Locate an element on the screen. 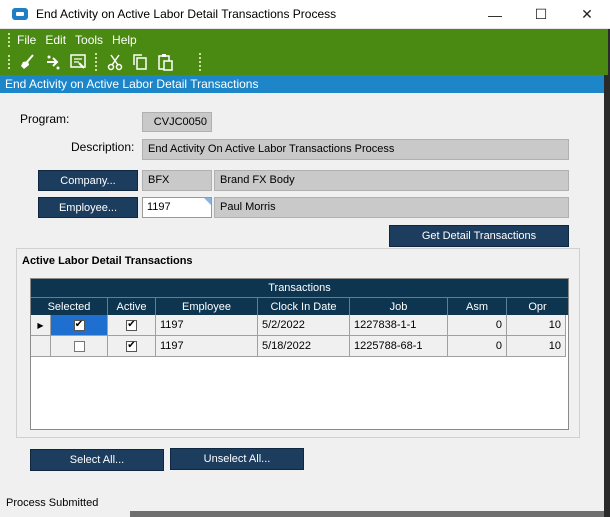 This screenshot has width=610, height=517. company-code: BFX is located at coordinates (177, 180).